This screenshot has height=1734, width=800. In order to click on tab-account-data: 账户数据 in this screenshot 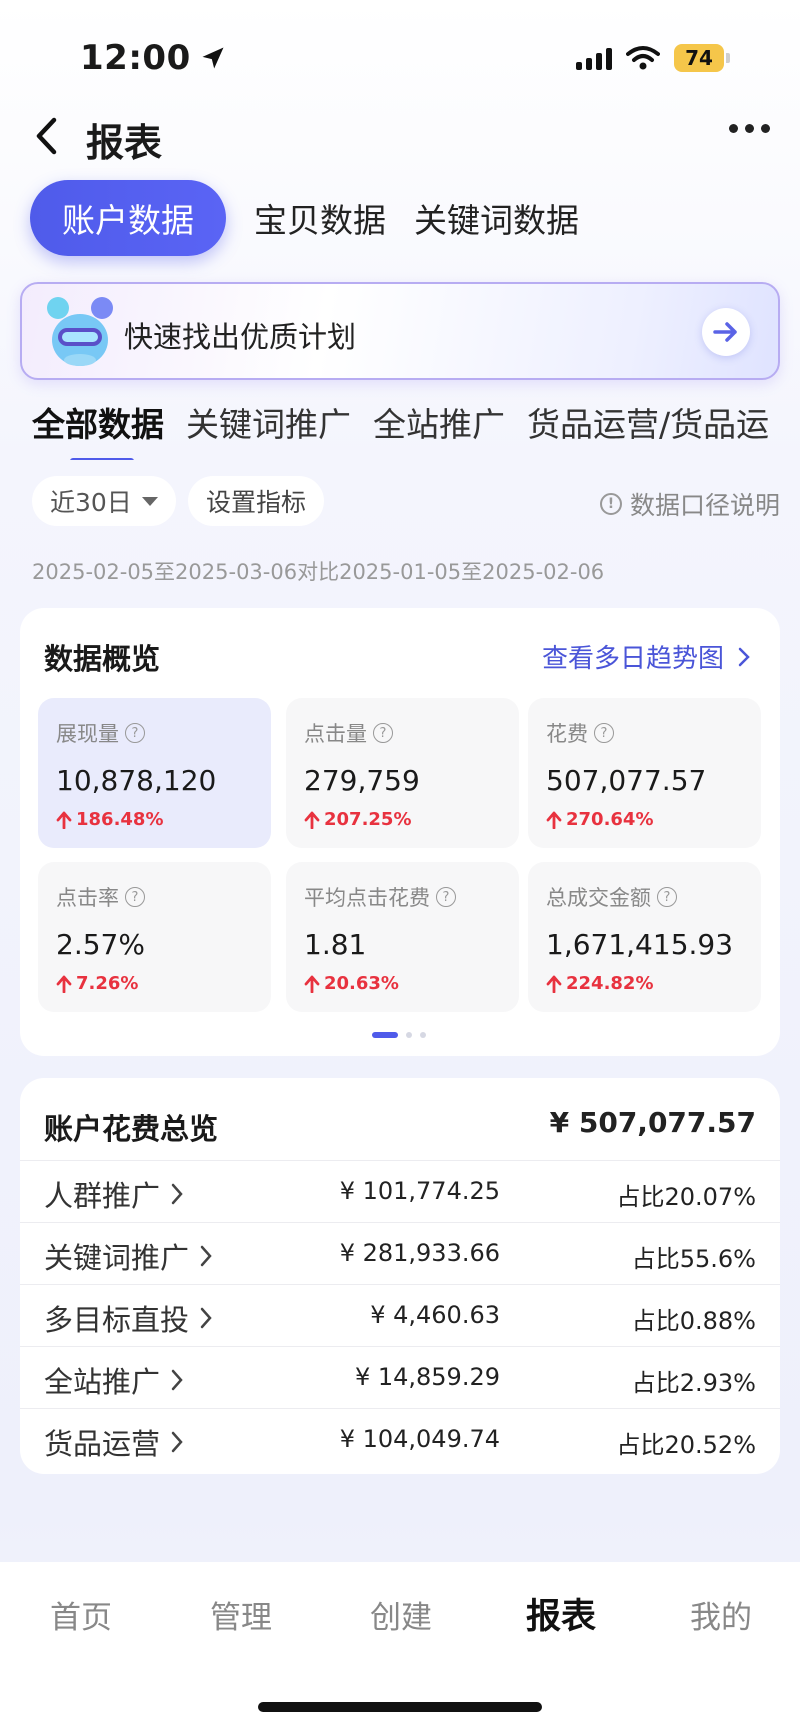, I will do `click(128, 218)`.